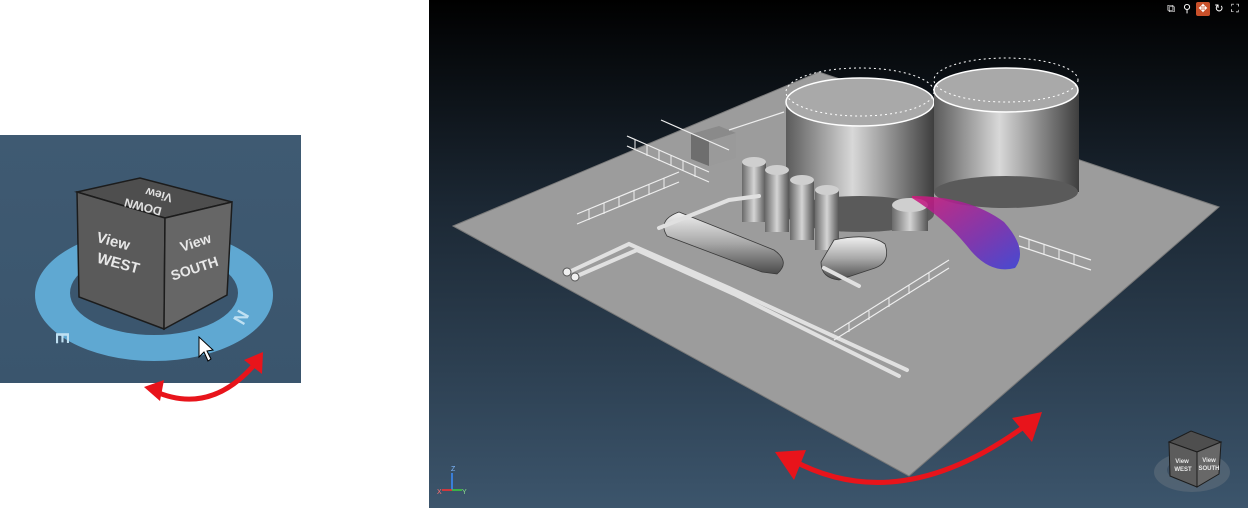 The height and width of the screenshot is (508, 1248). Describe the element at coordinates (1171, 9) in the screenshot. I see `zoom-window-icon: ⧉` at that location.